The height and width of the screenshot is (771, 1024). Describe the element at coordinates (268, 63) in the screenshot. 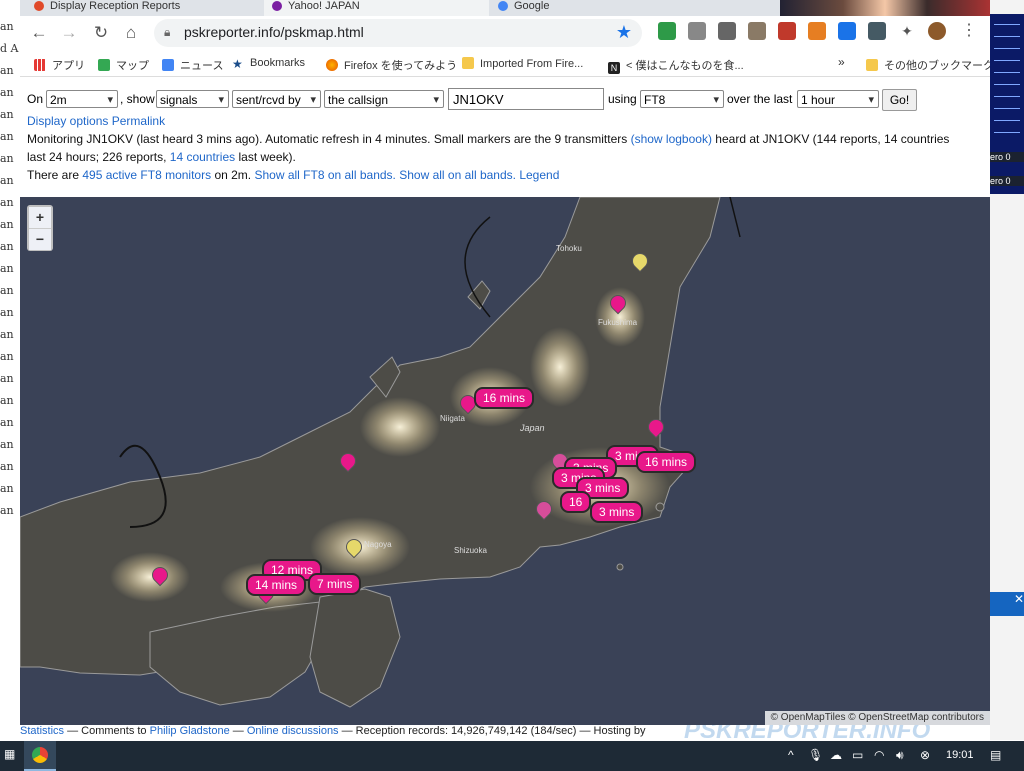

I see `bookmark-bookmarks: ★ Bookmarks` at that location.